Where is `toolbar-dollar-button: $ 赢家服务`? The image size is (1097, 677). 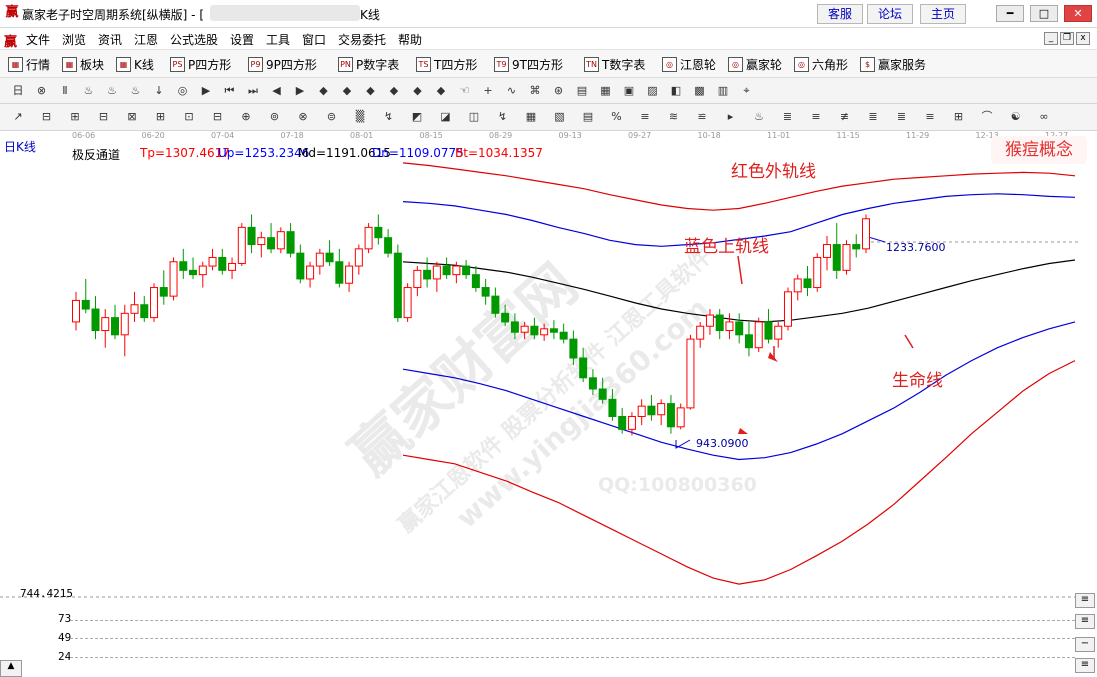
toolbar-dollar-button: $ 赢家服务 is located at coordinates (893, 64).